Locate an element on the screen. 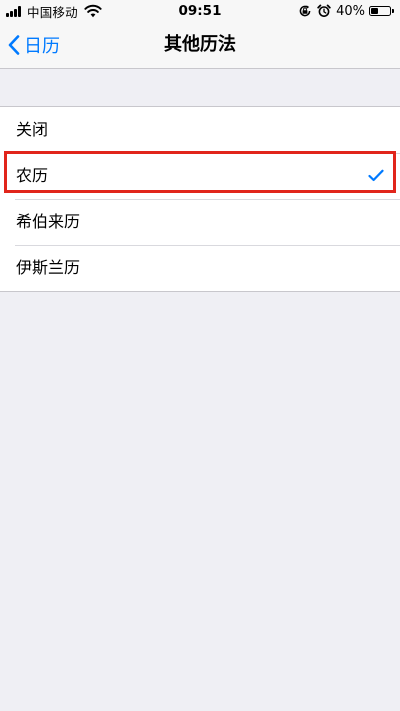 The image size is (400, 711). navigation-bar: 日历 其他历法 is located at coordinates (200, 45).